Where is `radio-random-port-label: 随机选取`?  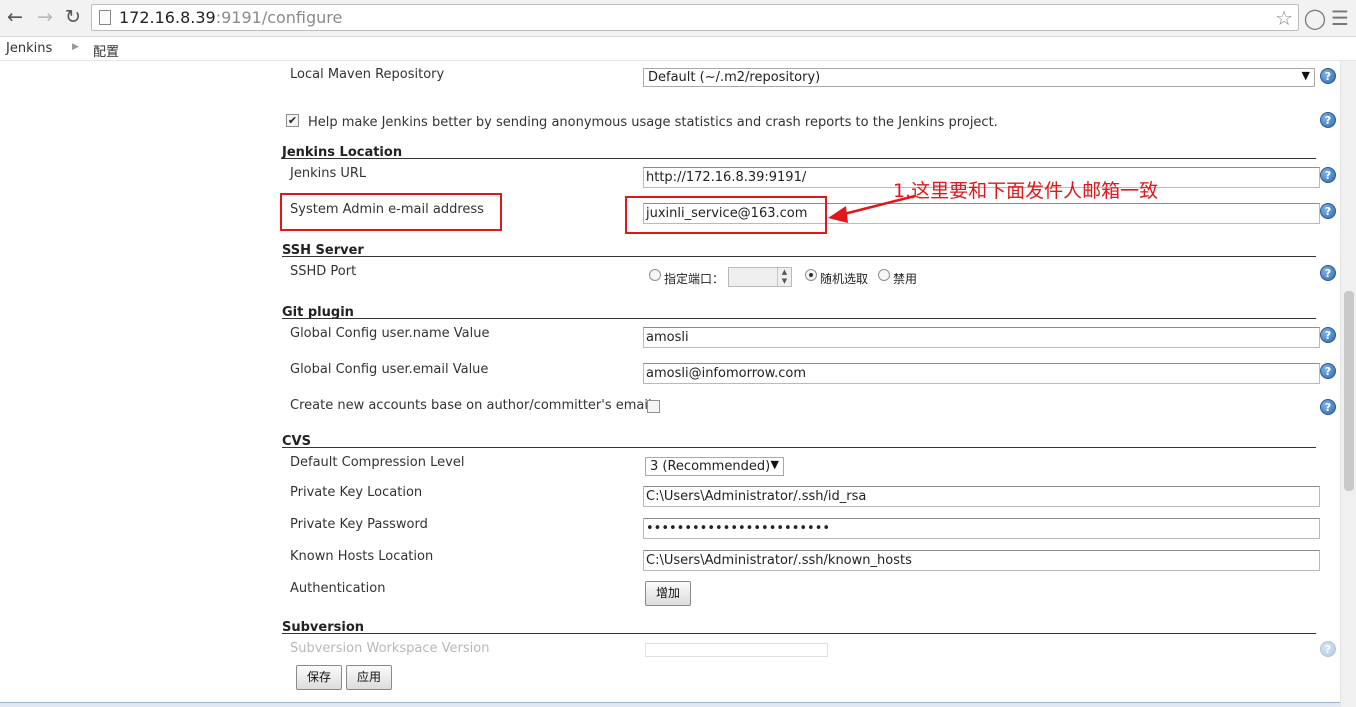
radio-random-port-label: 随机选取 is located at coordinates (844, 279).